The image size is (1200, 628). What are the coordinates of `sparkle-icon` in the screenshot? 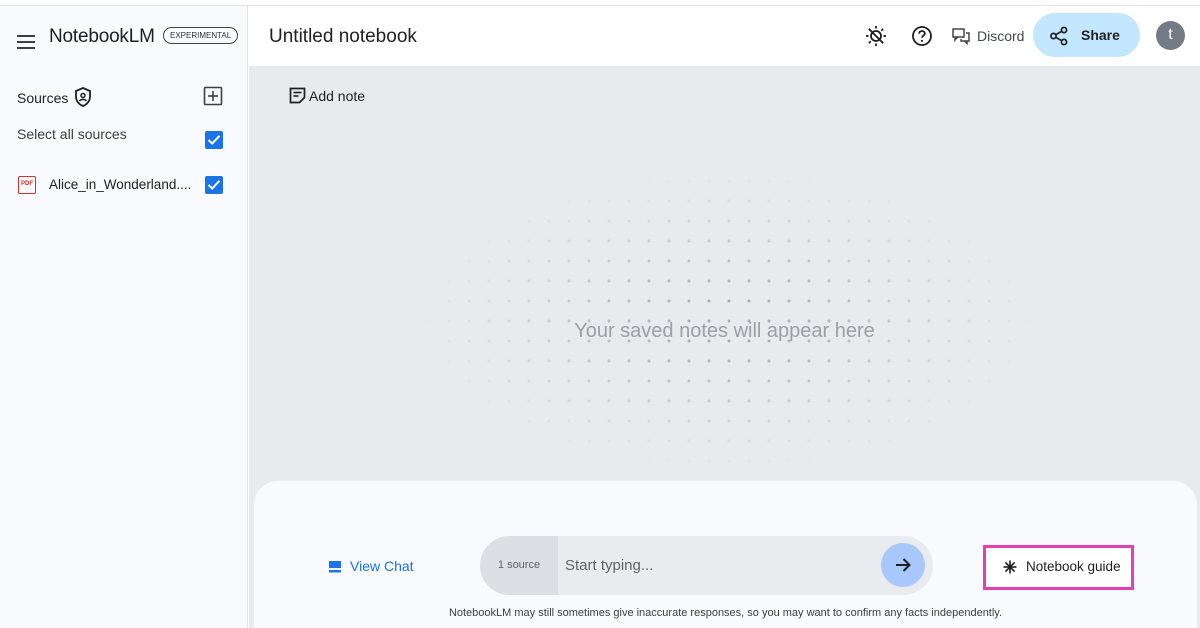 It's located at (1010, 567).